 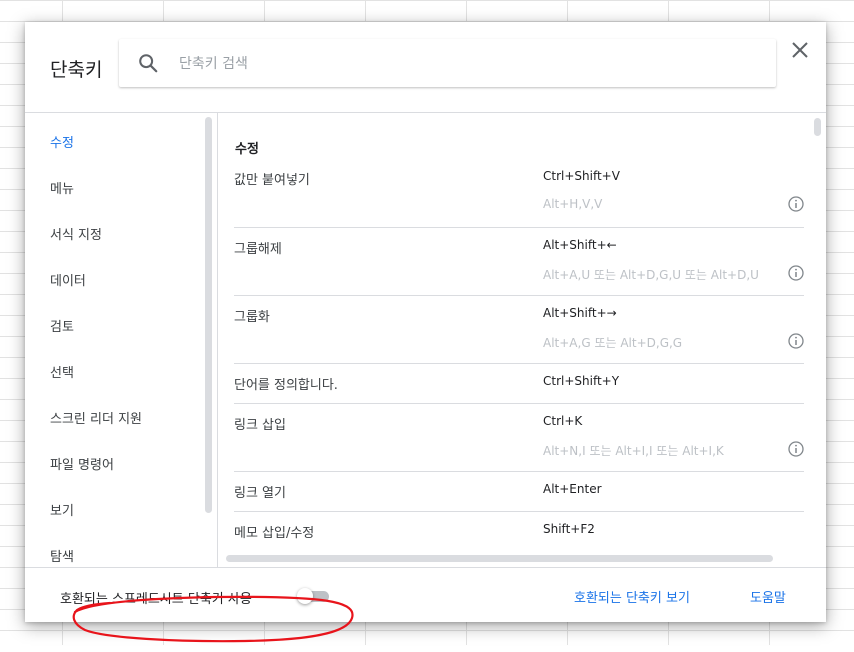 What do you see at coordinates (258, 249) in the screenshot?
I see `shortcut-label: 그룹해제` at bounding box center [258, 249].